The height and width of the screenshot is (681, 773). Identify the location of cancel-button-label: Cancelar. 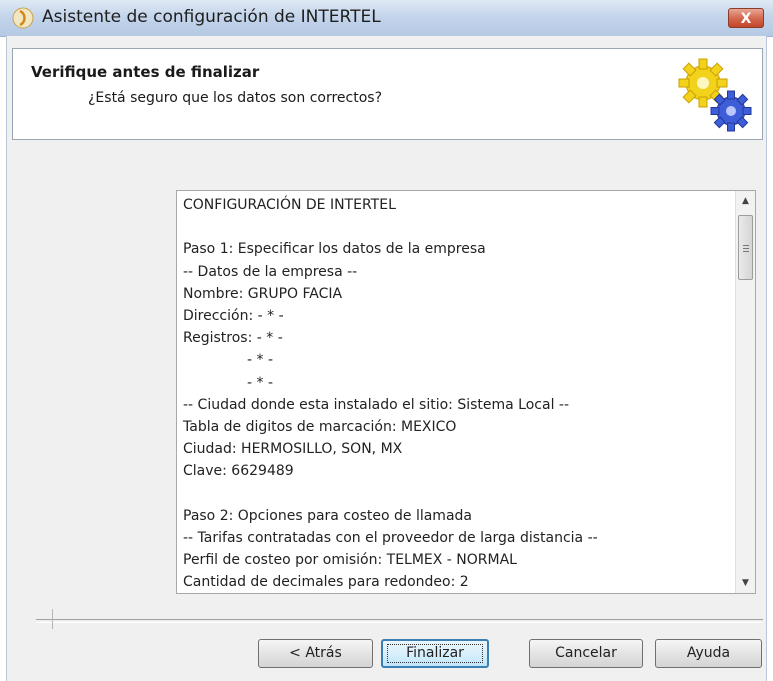
(586, 653).